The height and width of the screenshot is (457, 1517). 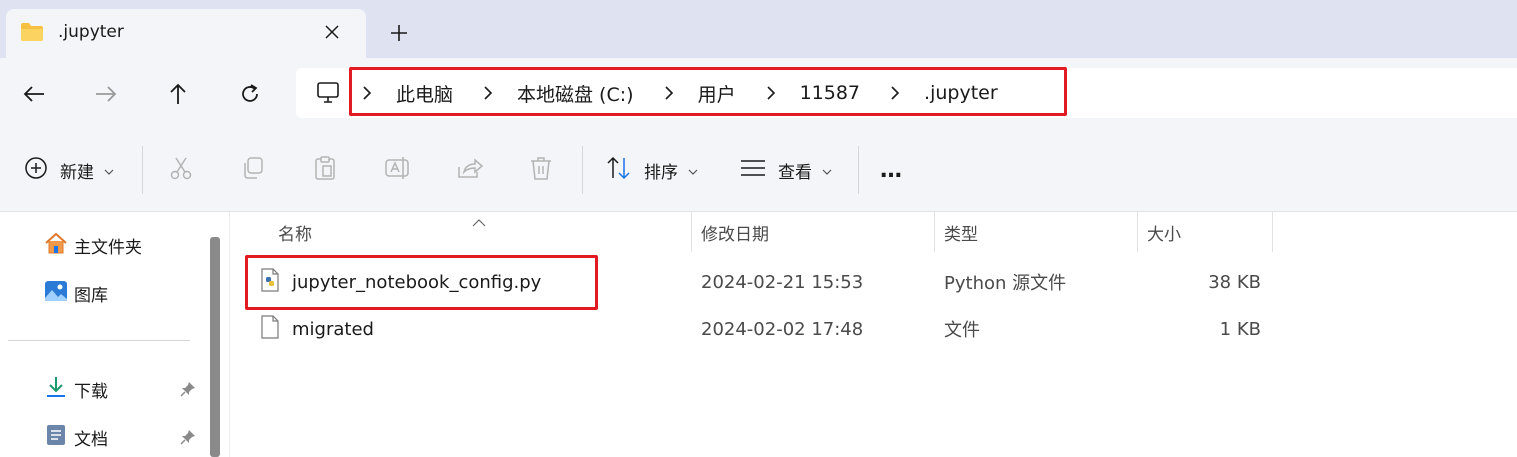 I want to click on column-header-label: 大小, so click(x=1164, y=234).